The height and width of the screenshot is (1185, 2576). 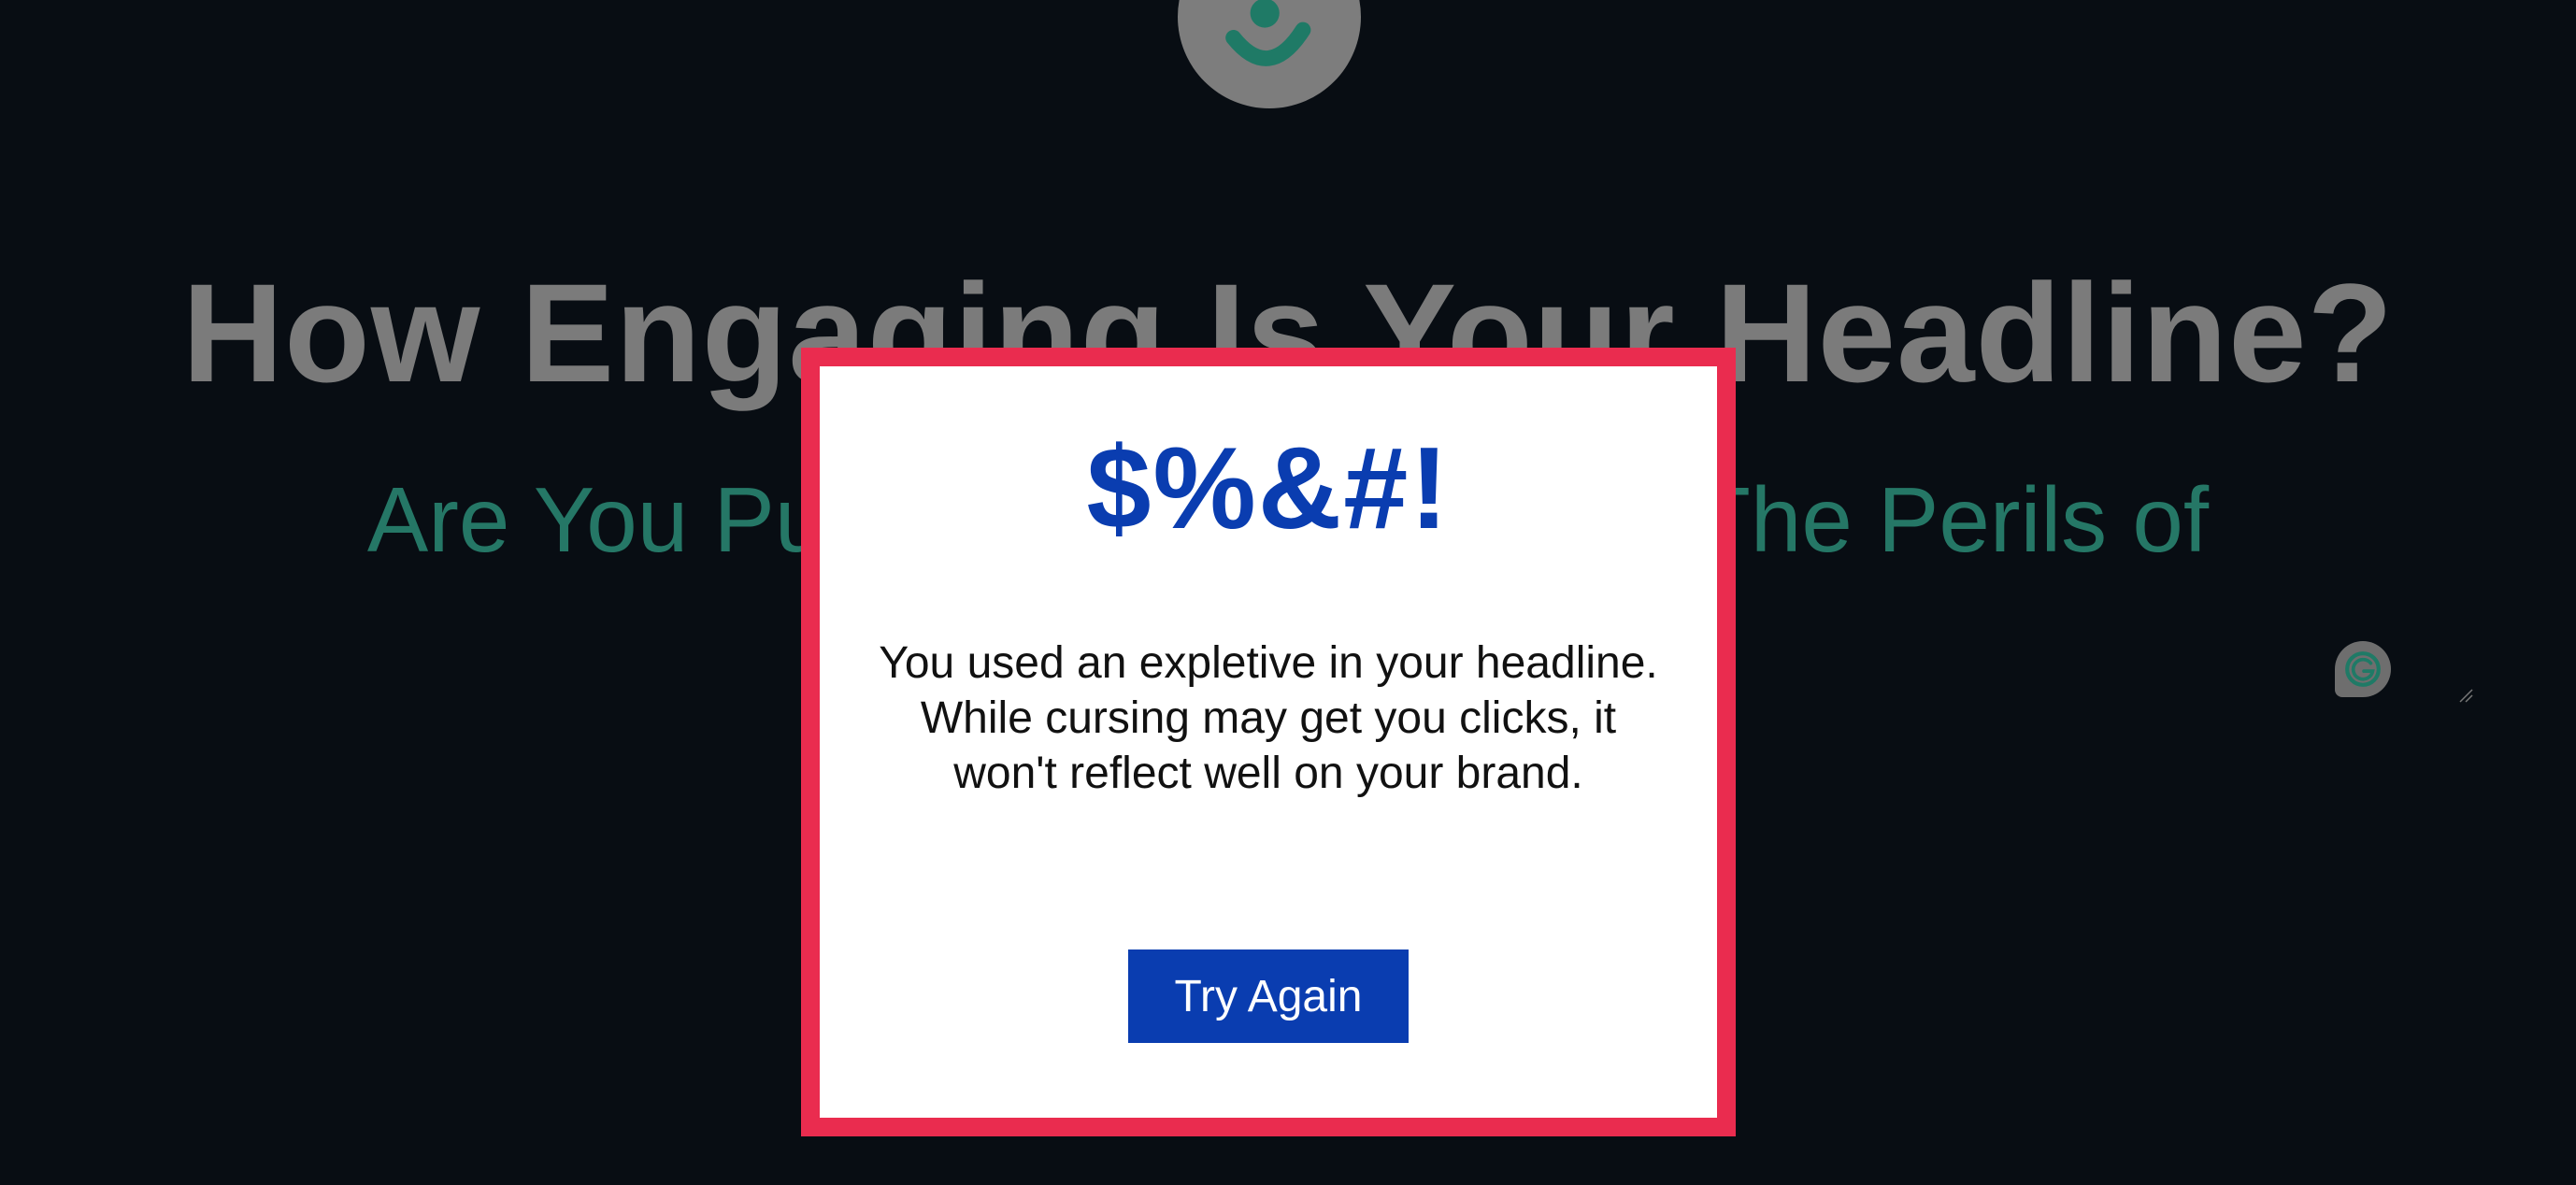 I want to click on grammarly-icon, so click(x=2363, y=669).